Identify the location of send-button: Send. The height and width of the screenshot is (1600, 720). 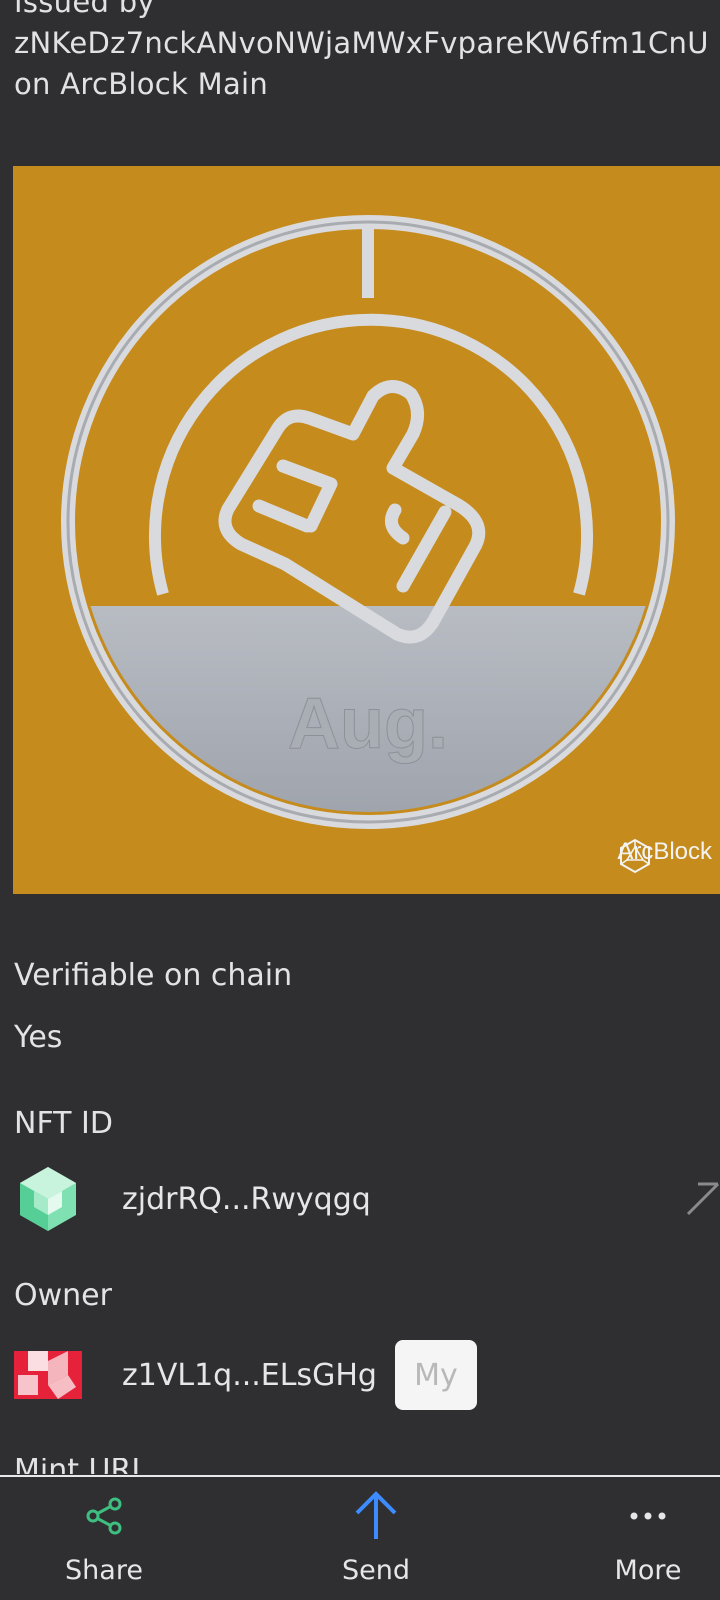
(376, 1538).